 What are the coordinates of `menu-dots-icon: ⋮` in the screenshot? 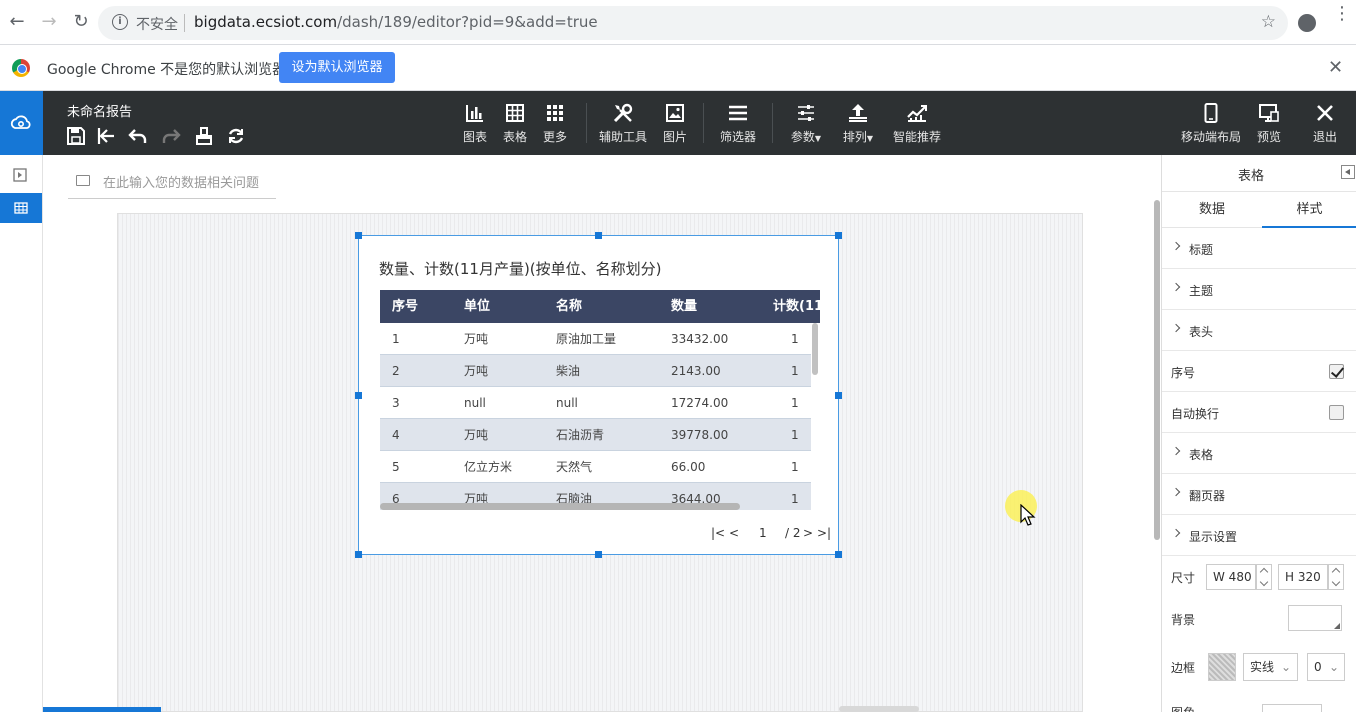 It's located at (1342, 14).